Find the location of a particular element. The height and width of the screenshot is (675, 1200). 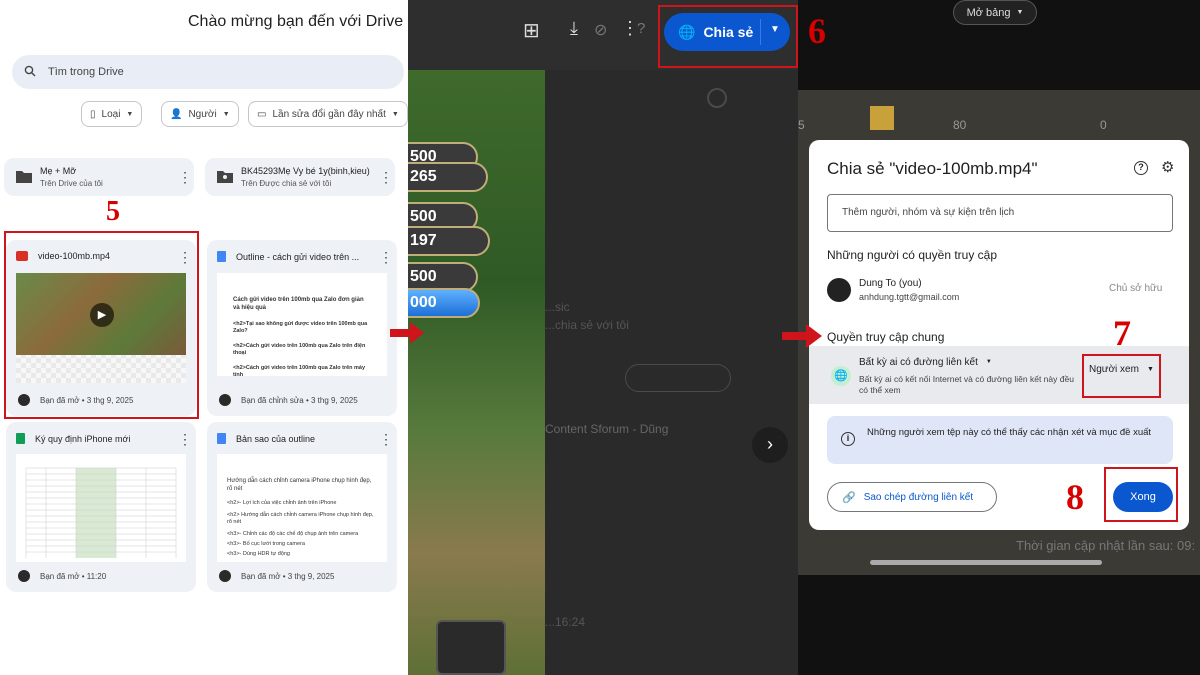

filter-type-chip: ▯ Loại ▼ is located at coordinates (112, 114).